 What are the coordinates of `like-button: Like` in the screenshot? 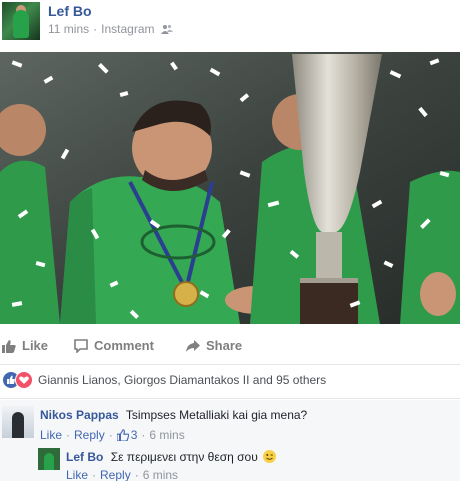 It's located at (25, 345).